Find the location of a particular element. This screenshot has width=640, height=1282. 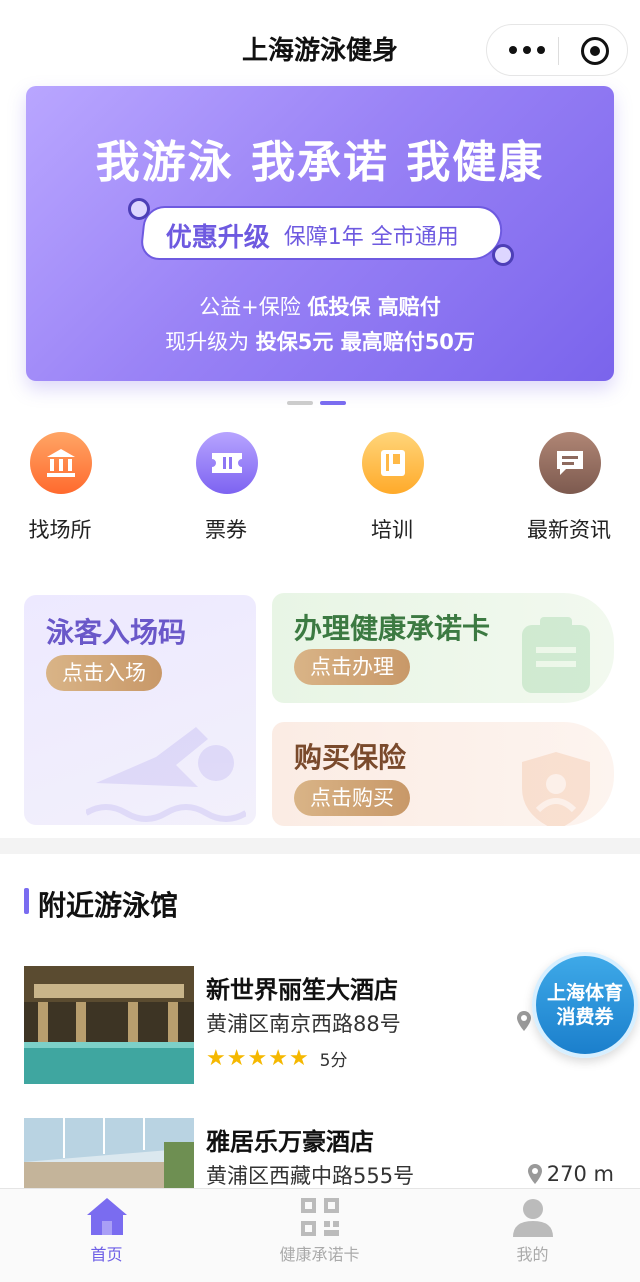

banner-badge: 优惠升级 保障1年 全市通用 is located at coordinates (322, 233).